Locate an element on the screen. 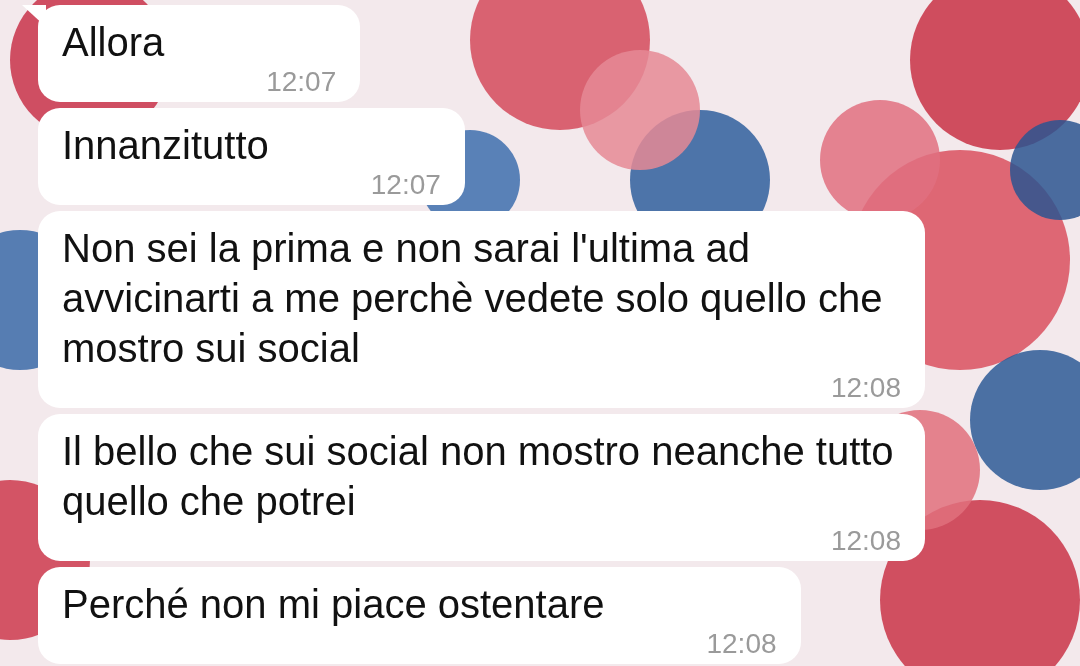 The image size is (1080, 666). message-text: Innanzitutto is located at coordinates (166, 145).